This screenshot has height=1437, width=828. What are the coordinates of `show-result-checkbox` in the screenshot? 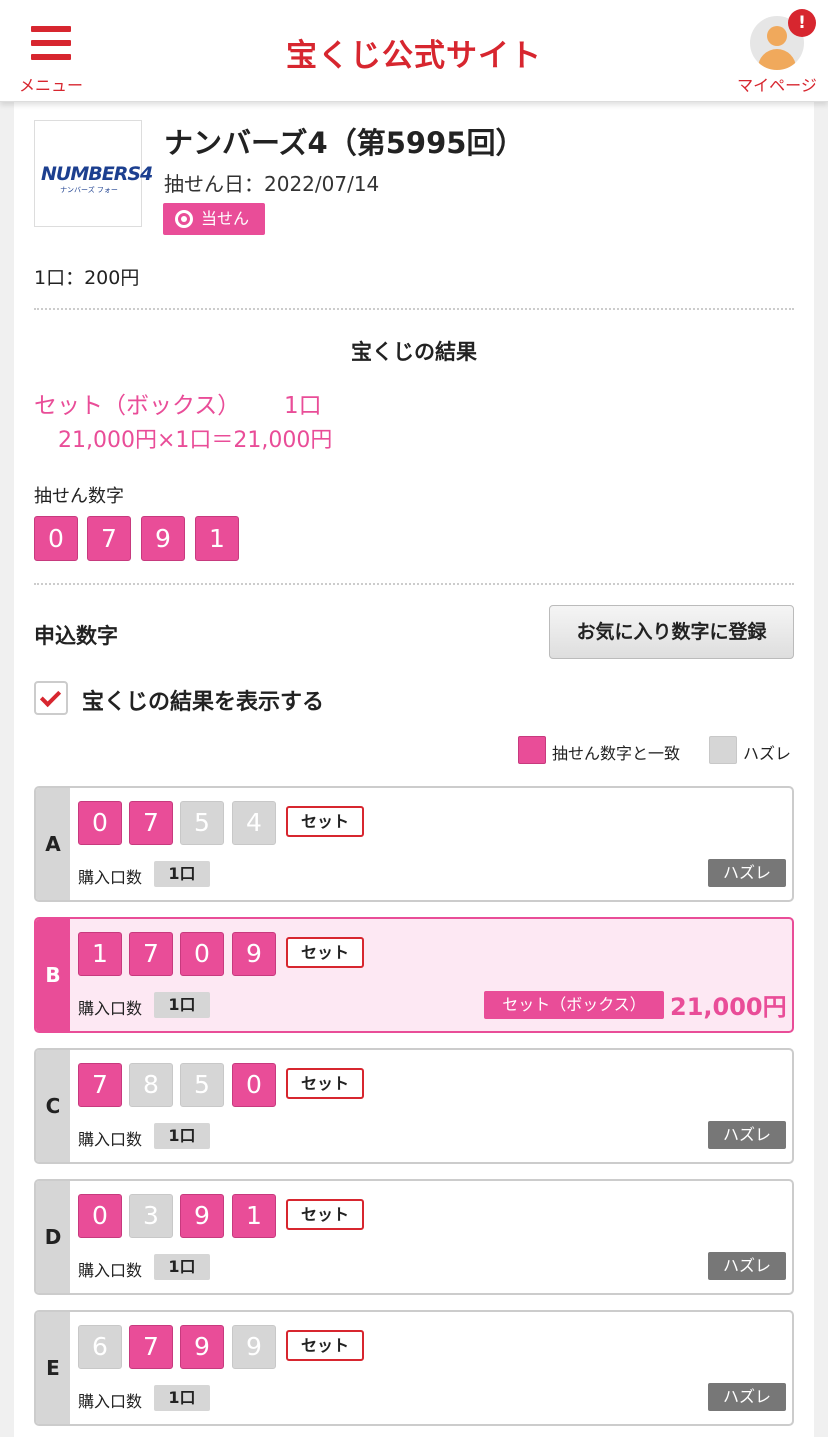 It's located at (51, 698).